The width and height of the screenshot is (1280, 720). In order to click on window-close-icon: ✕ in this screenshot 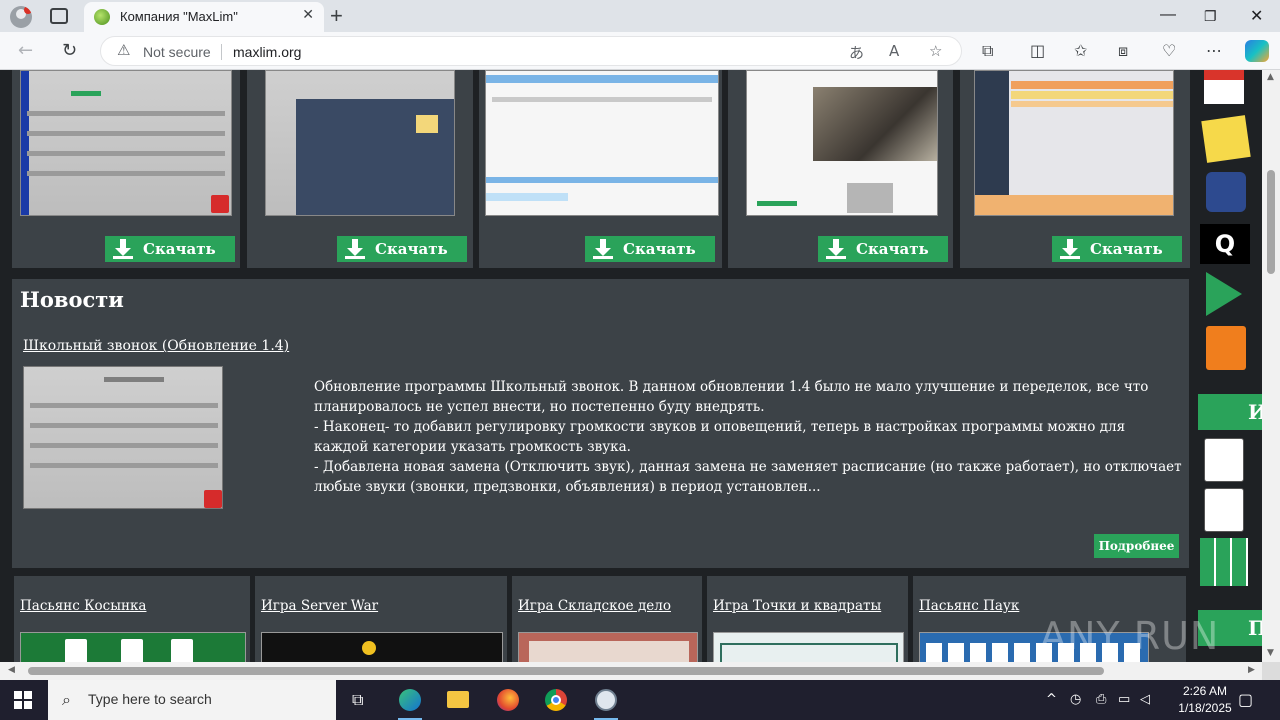, I will do `click(1256, 16)`.